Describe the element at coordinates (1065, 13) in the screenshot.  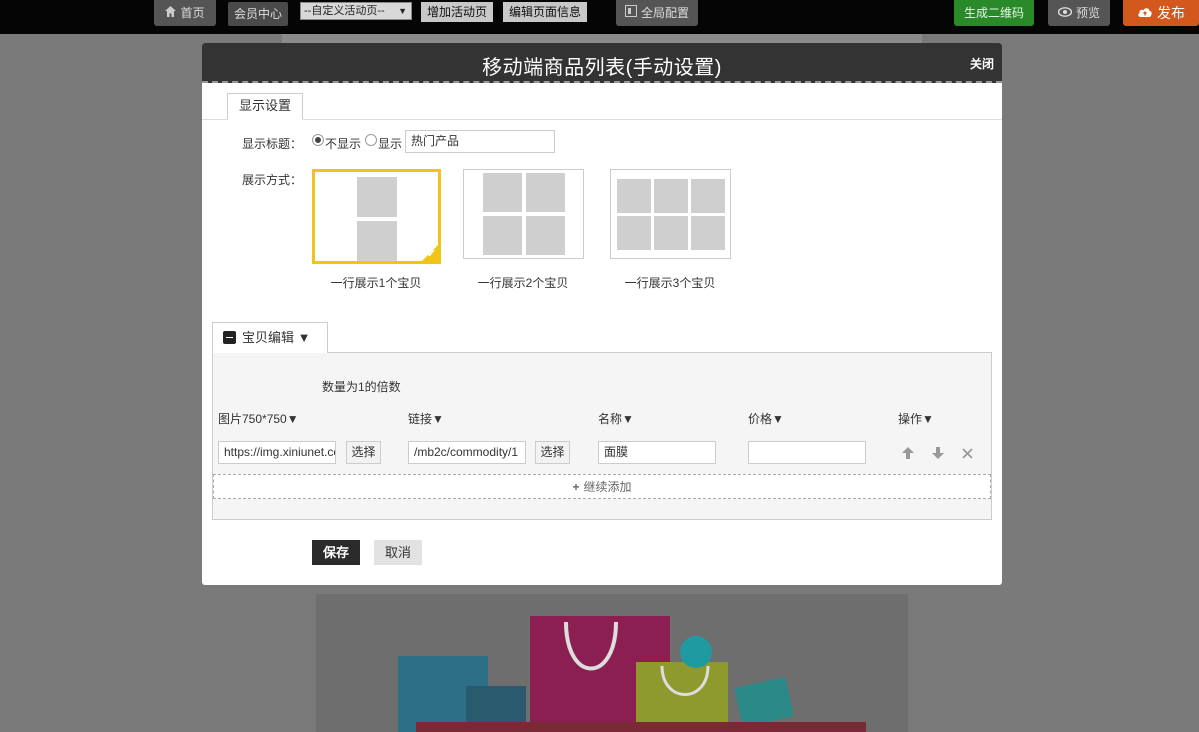
I see `eye-icon` at that location.